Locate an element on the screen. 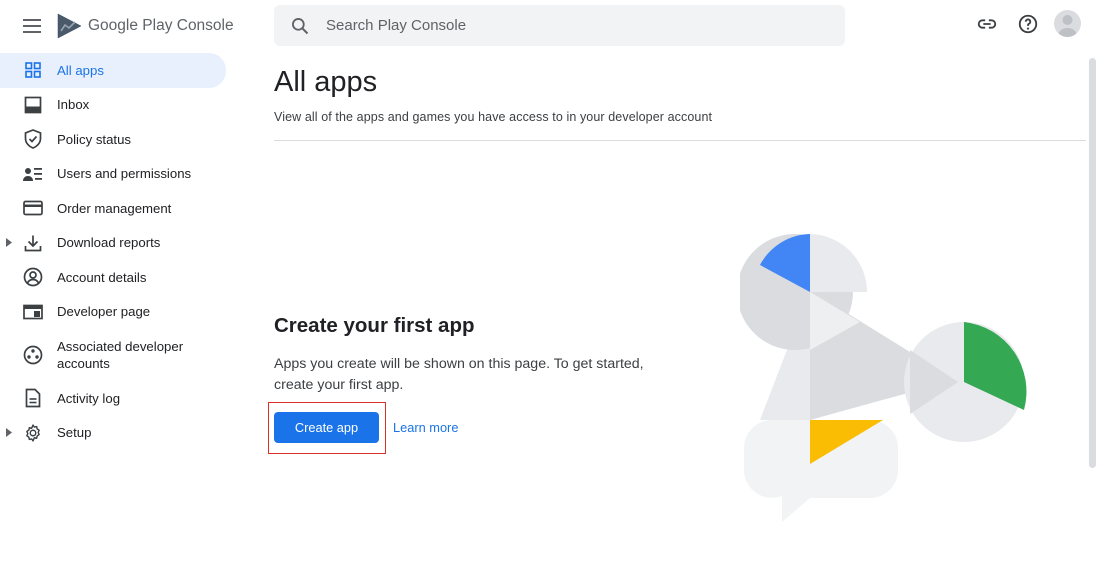 This screenshot has width=1100, height=581. credit-card-icon is located at coordinates (33, 208).